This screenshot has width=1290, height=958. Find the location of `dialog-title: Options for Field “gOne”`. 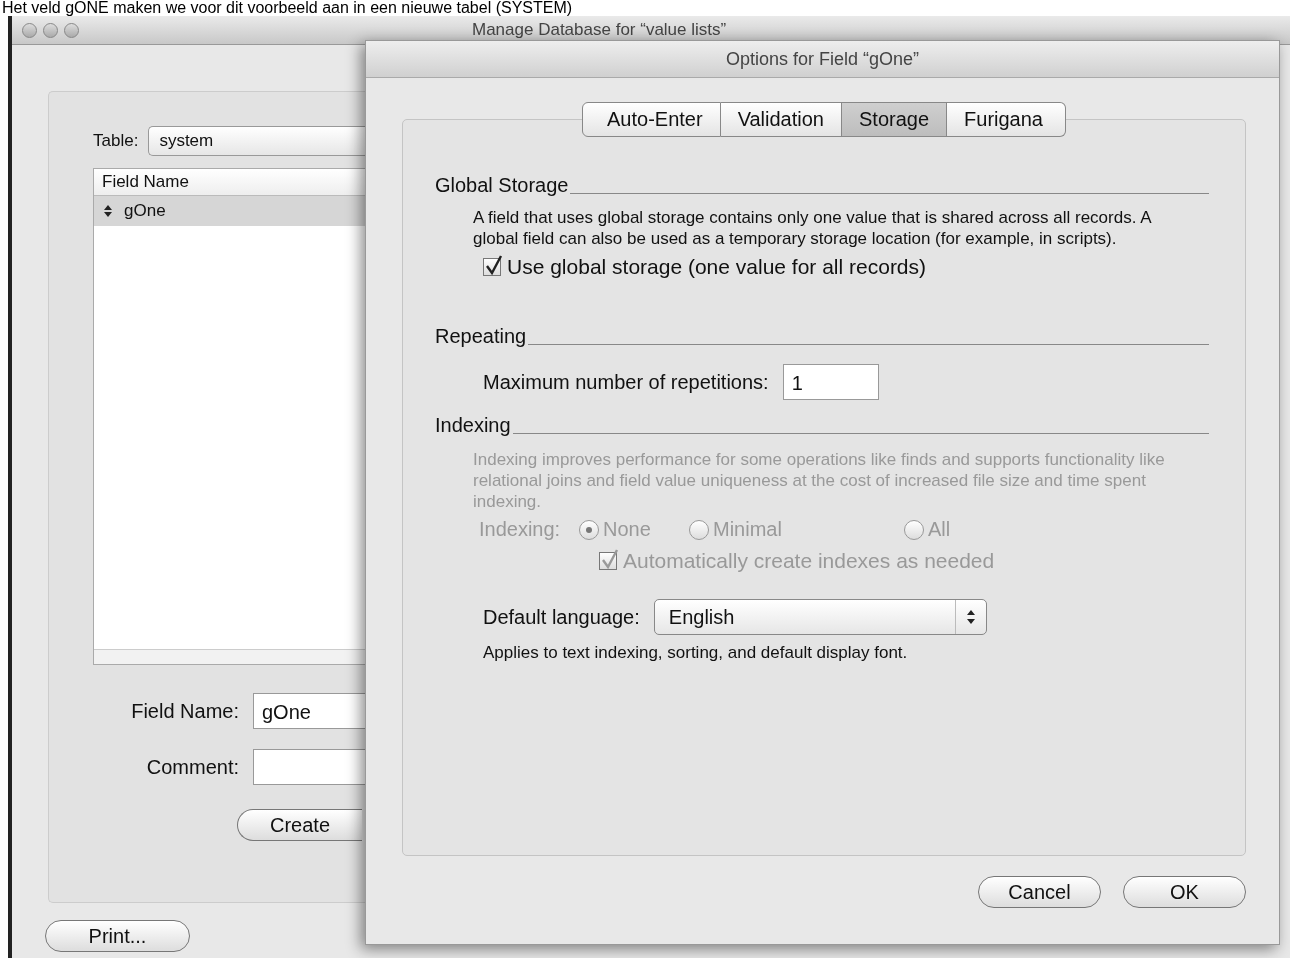

dialog-title: Options for Field “gOne” is located at coordinates (822, 59).